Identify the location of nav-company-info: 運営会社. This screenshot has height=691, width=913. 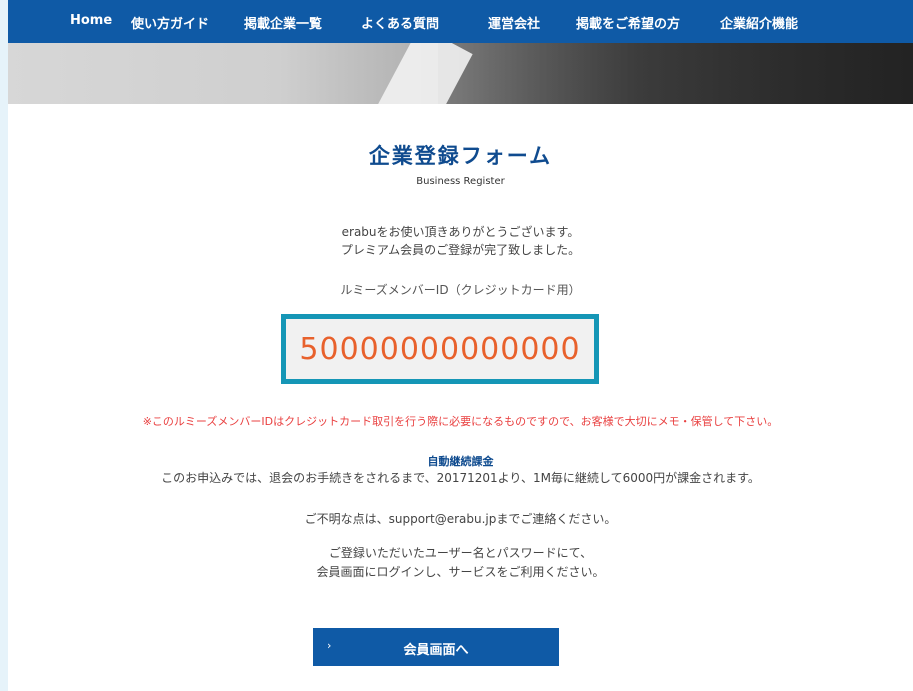
(514, 22).